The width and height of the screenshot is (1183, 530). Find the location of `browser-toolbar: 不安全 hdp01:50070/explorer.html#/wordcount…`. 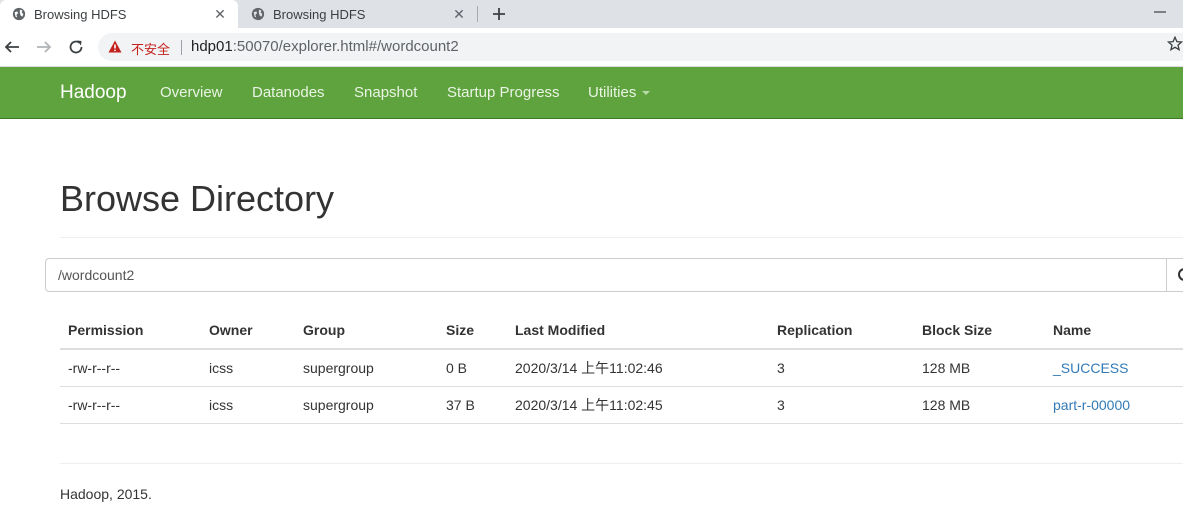

browser-toolbar: 不安全 hdp01:50070/explorer.html#/wordcount… is located at coordinates (591, 47).